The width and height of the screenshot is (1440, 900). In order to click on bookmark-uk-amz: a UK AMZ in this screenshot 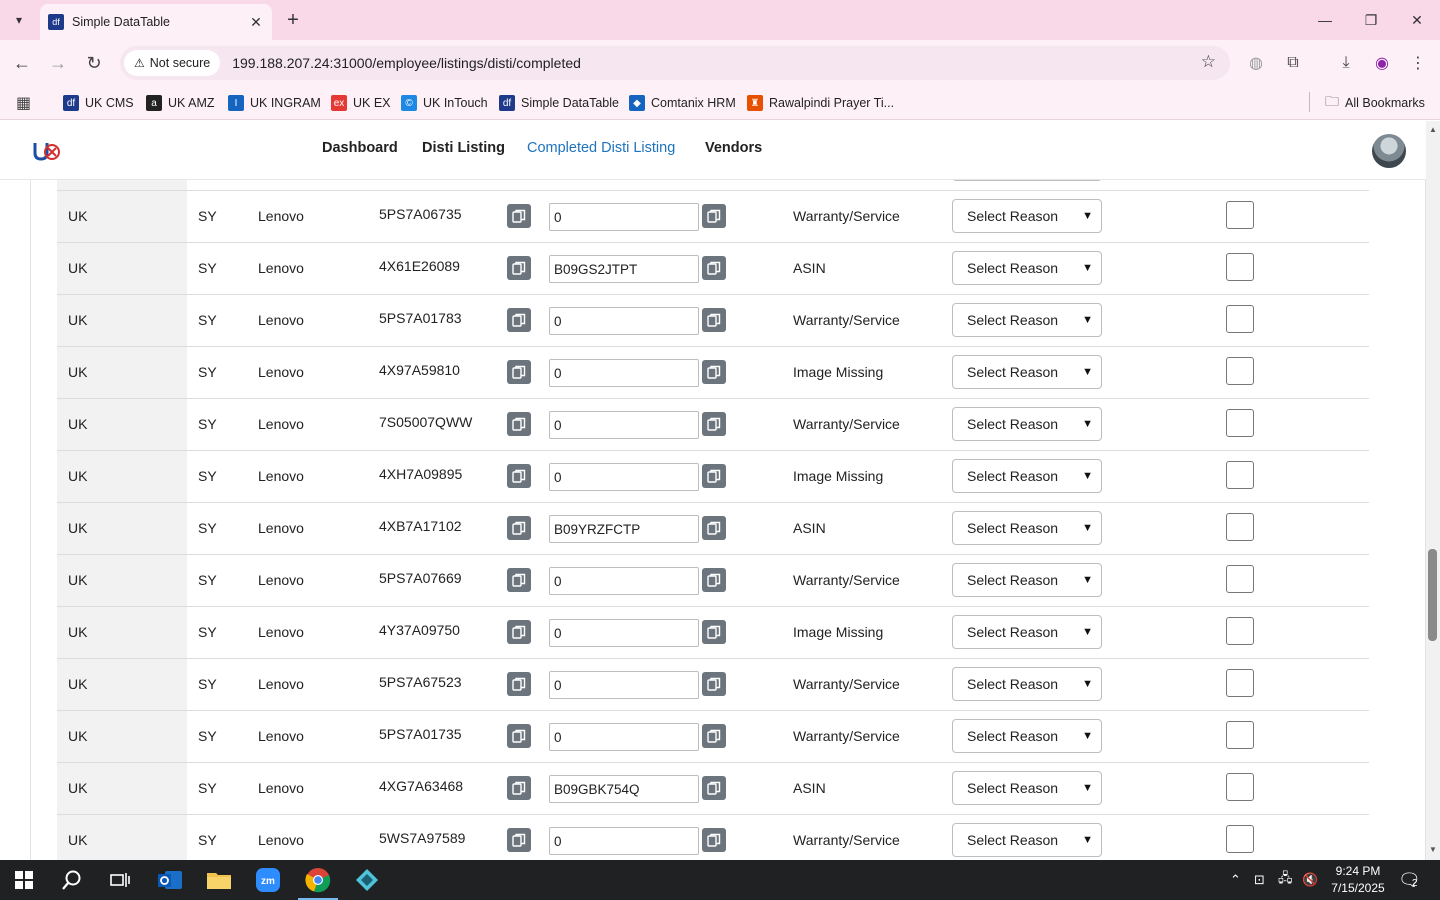, I will do `click(180, 103)`.